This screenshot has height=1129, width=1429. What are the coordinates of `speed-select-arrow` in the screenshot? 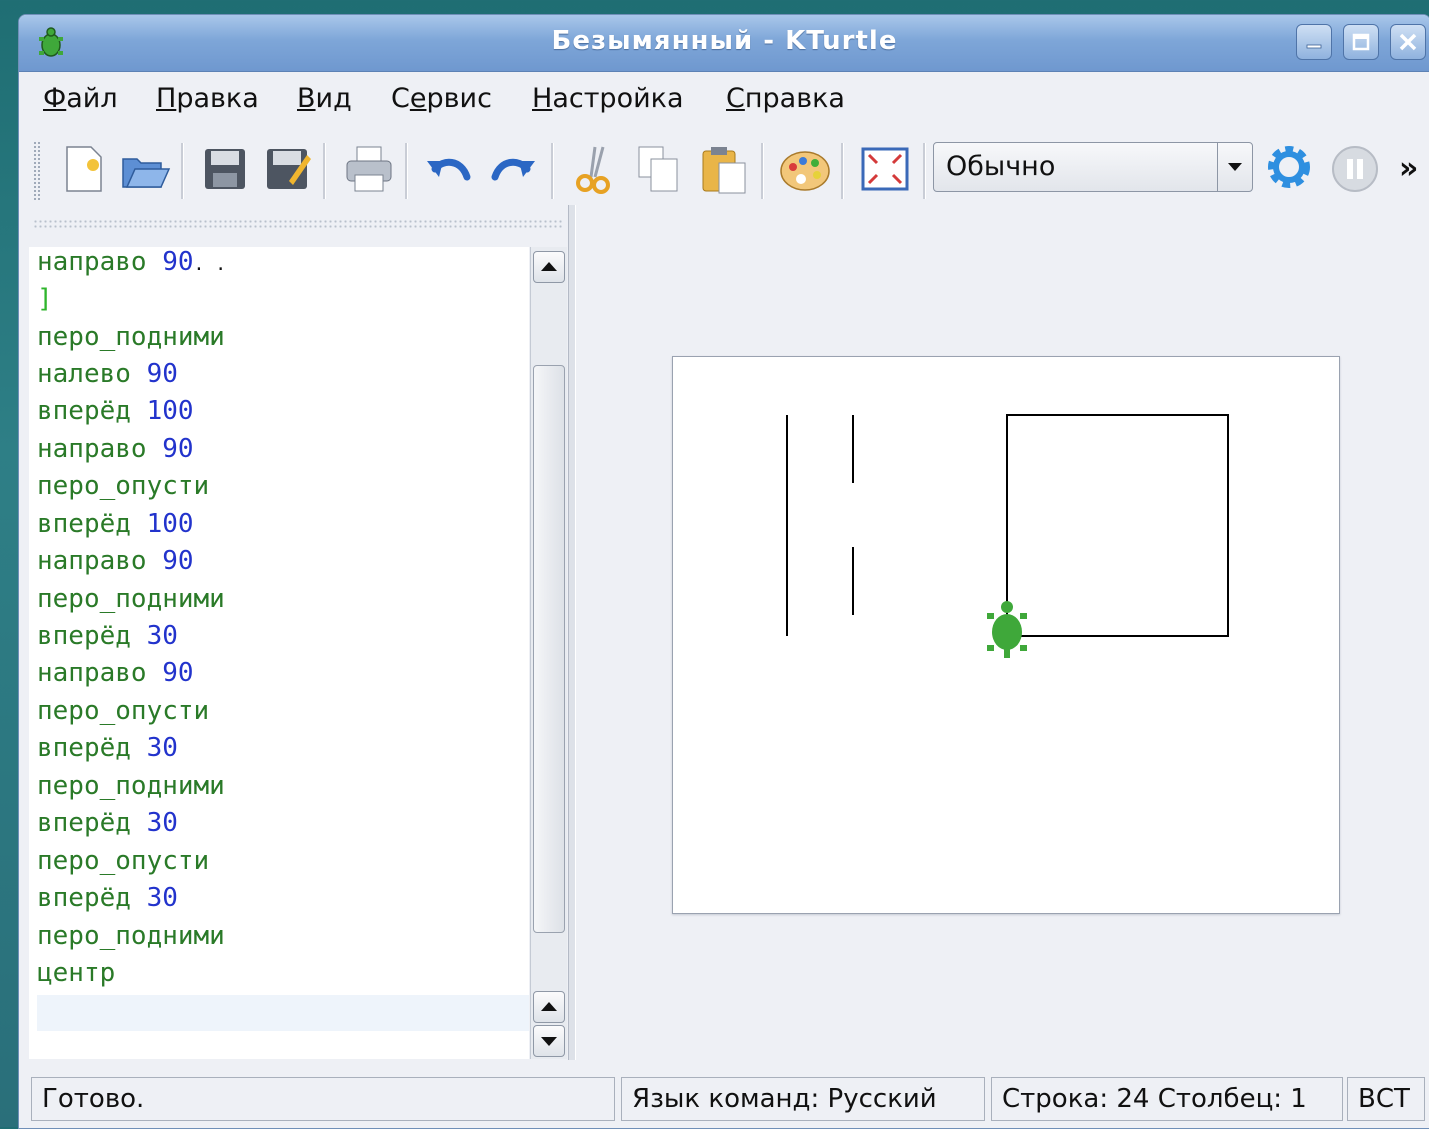 It's located at (1234, 167).